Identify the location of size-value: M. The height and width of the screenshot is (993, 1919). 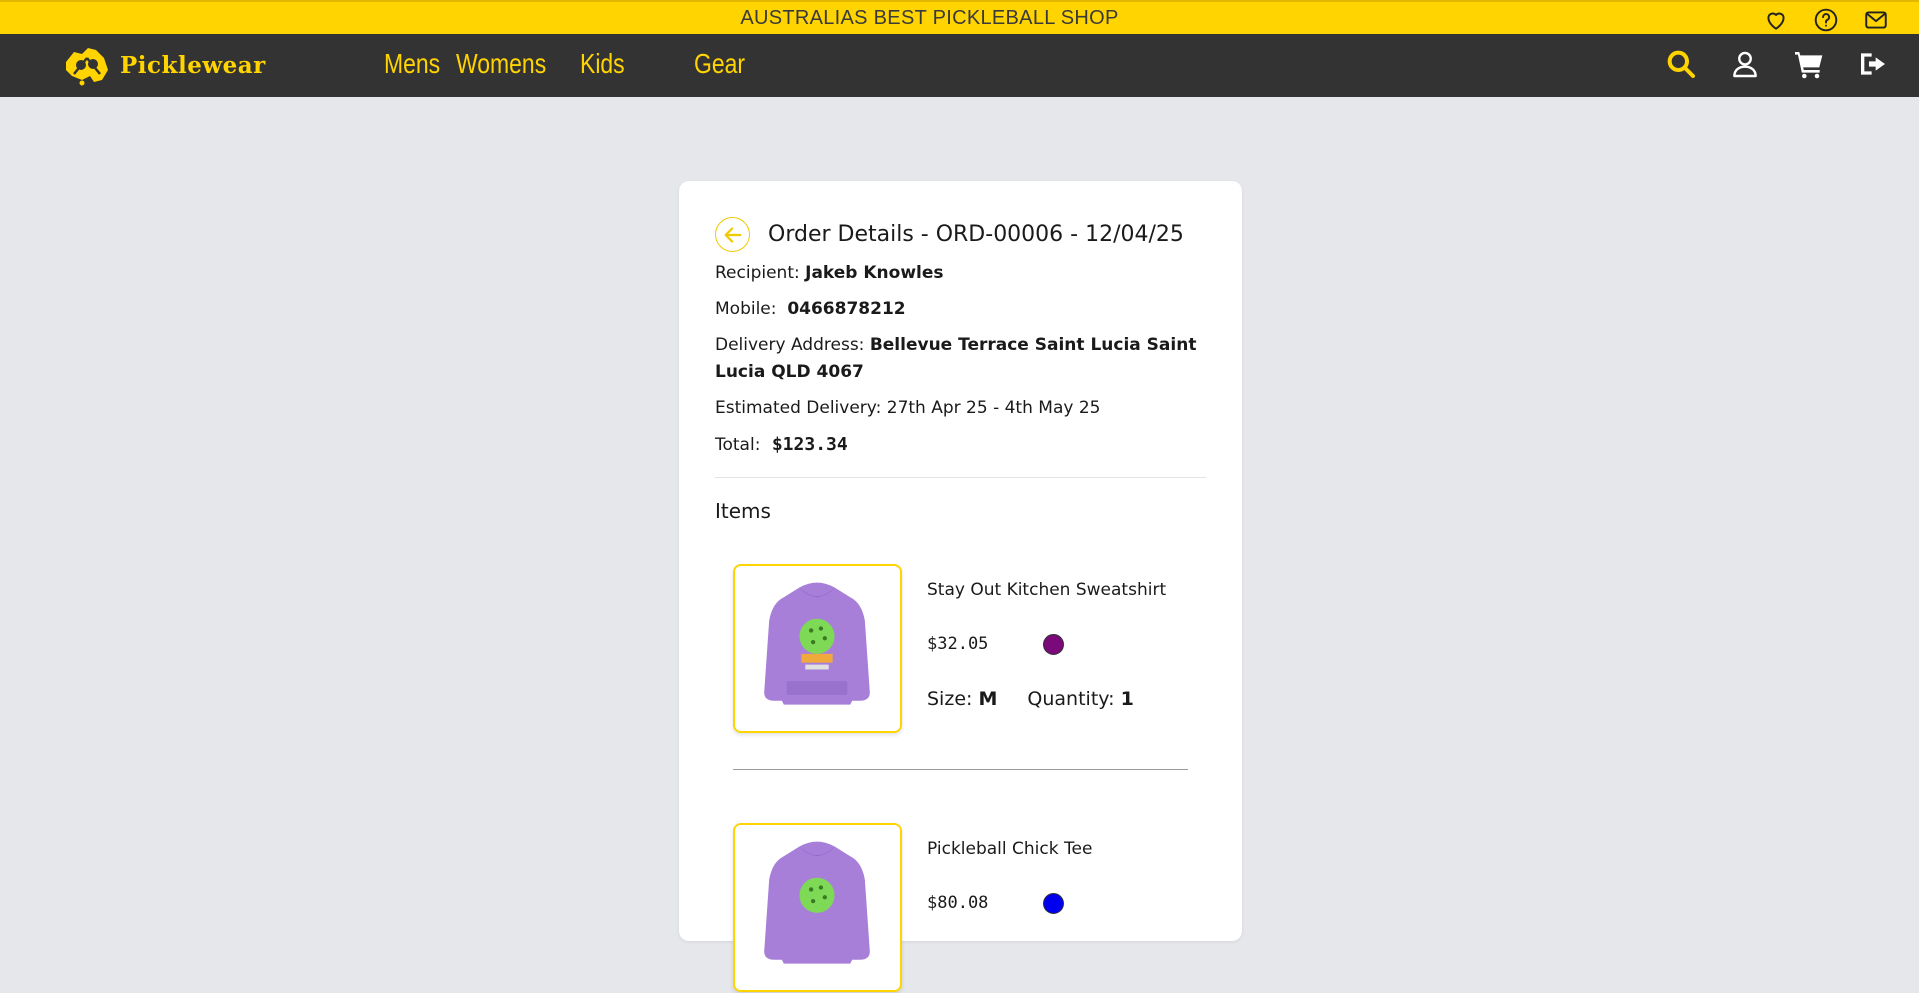
(988, 699).